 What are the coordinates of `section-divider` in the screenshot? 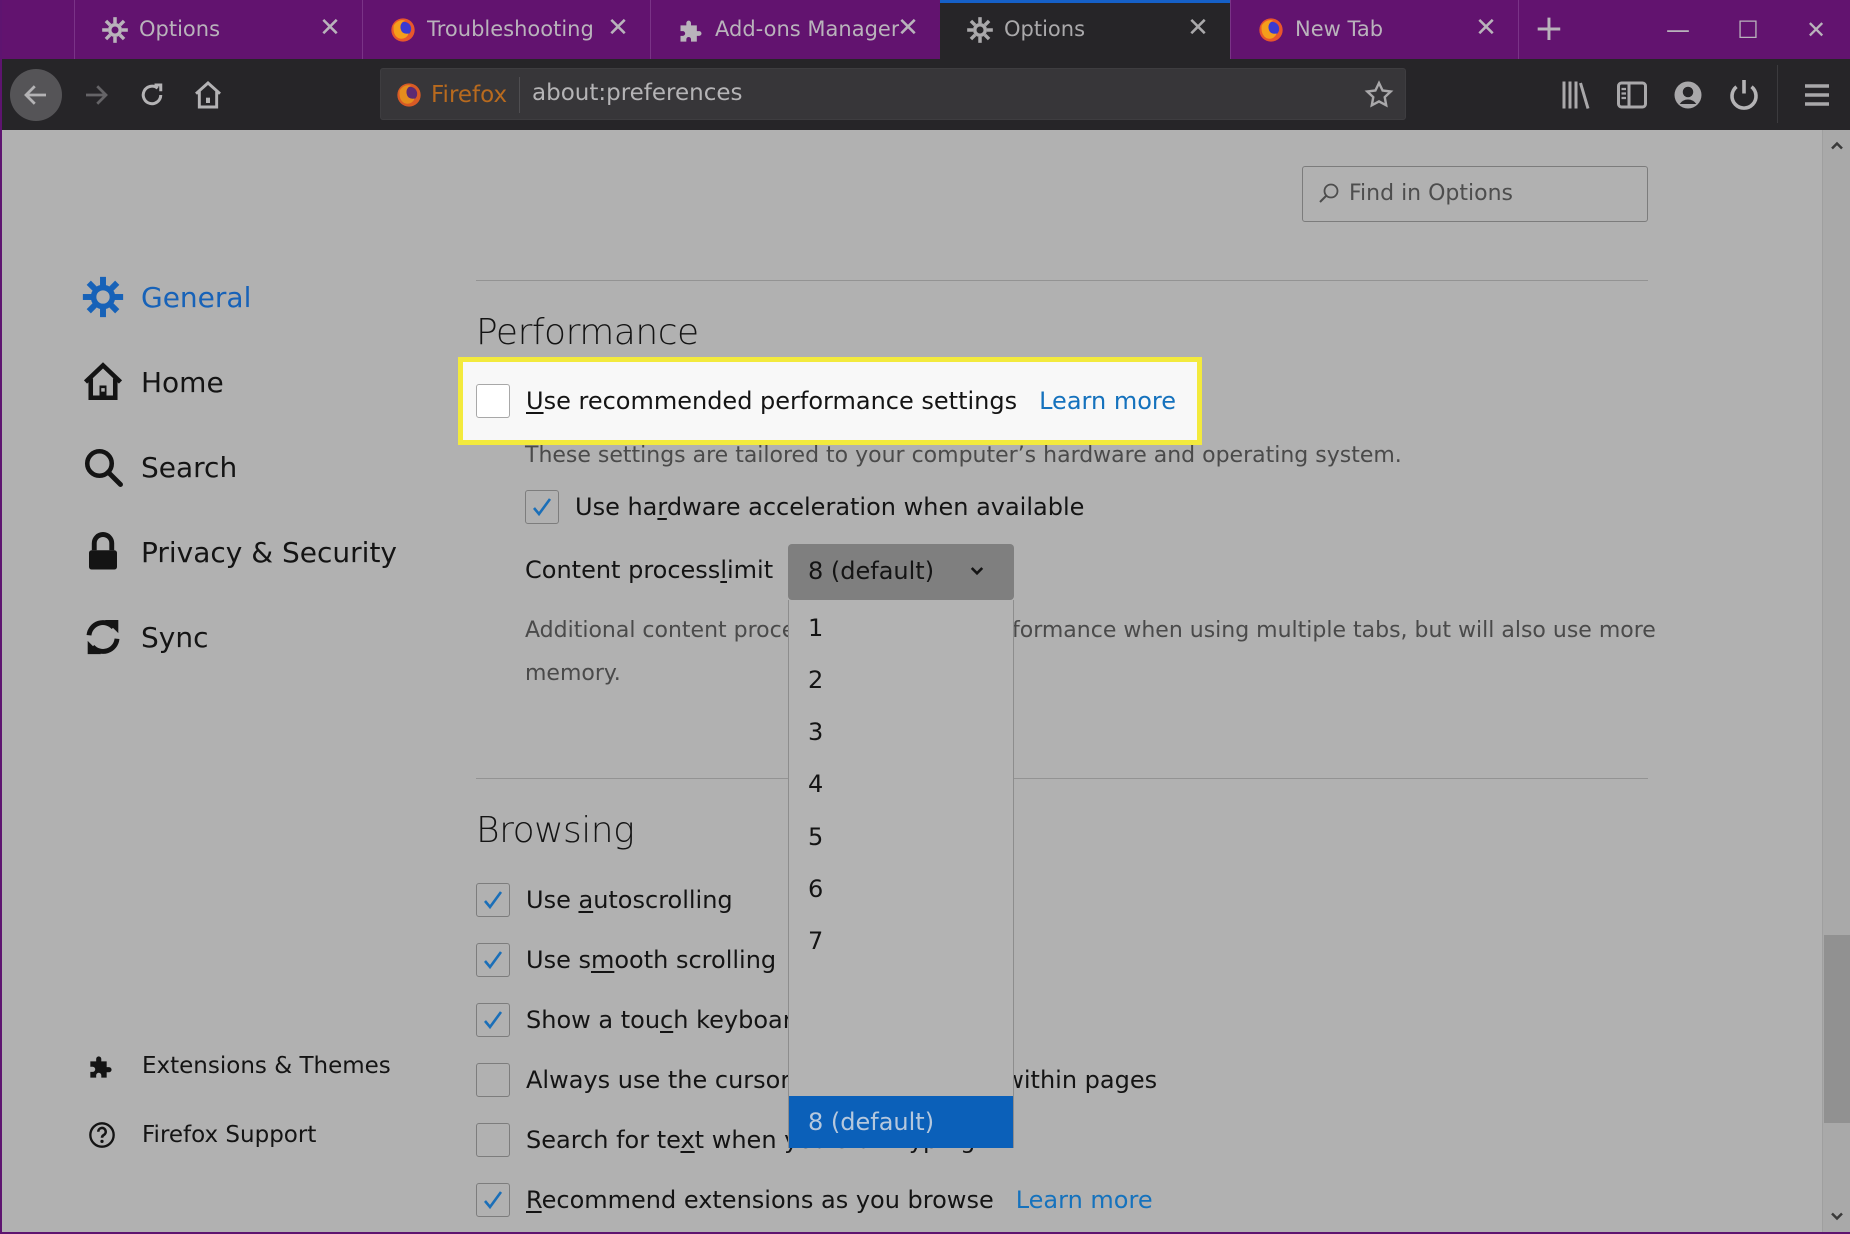 It's located at (1062, 778).